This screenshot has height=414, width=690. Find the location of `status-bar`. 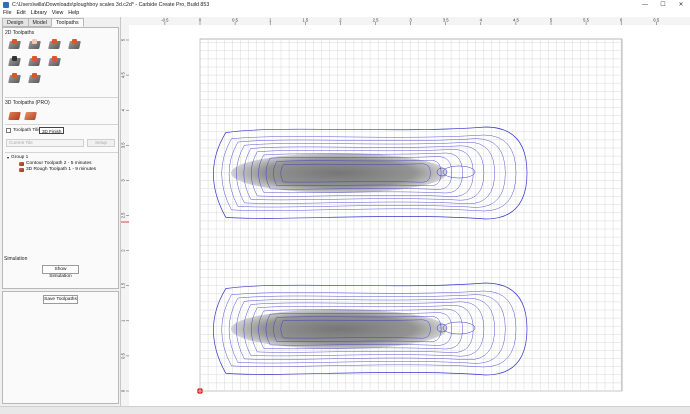

status-bar is located at coordinates (345, 410).